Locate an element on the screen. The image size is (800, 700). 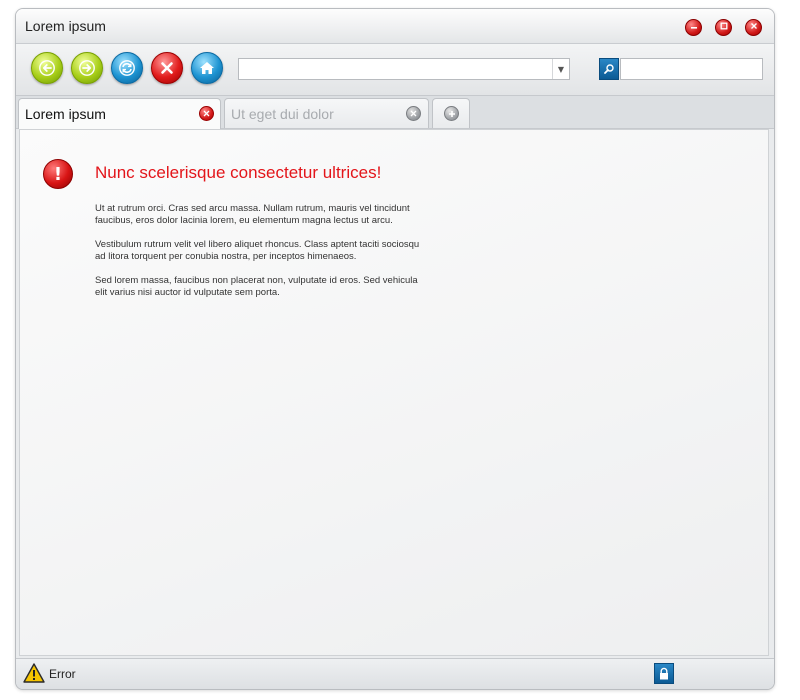
tab-ut-eget-dui-dolor: Ut eget dui dolor is located at coordinates (326, 113).